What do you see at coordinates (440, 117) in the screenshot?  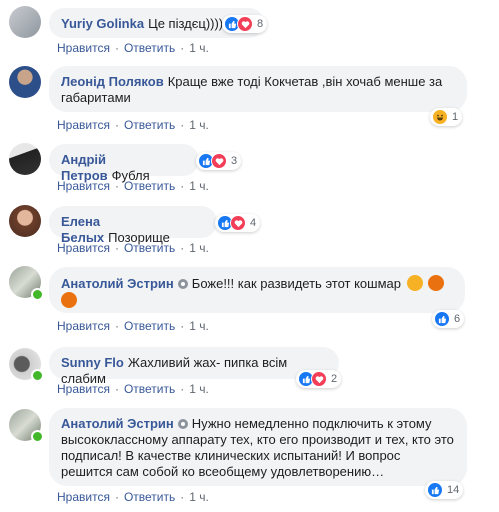 I see `haha-icon` at bounding box center [440, 117].